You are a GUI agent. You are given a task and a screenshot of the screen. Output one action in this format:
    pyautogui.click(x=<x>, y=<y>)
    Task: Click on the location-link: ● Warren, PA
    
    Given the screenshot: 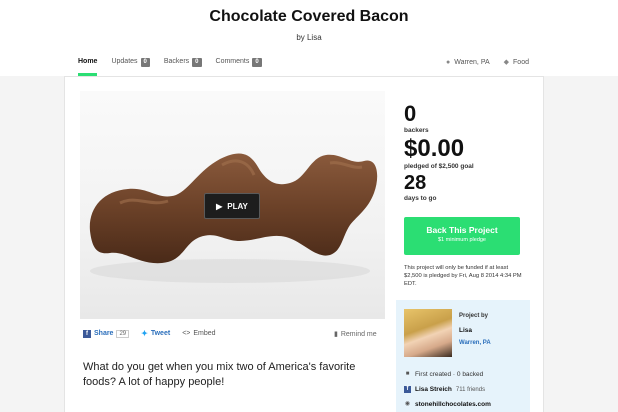 What is the action you would take?
    pyautogui.click(x=468, y=62)
    